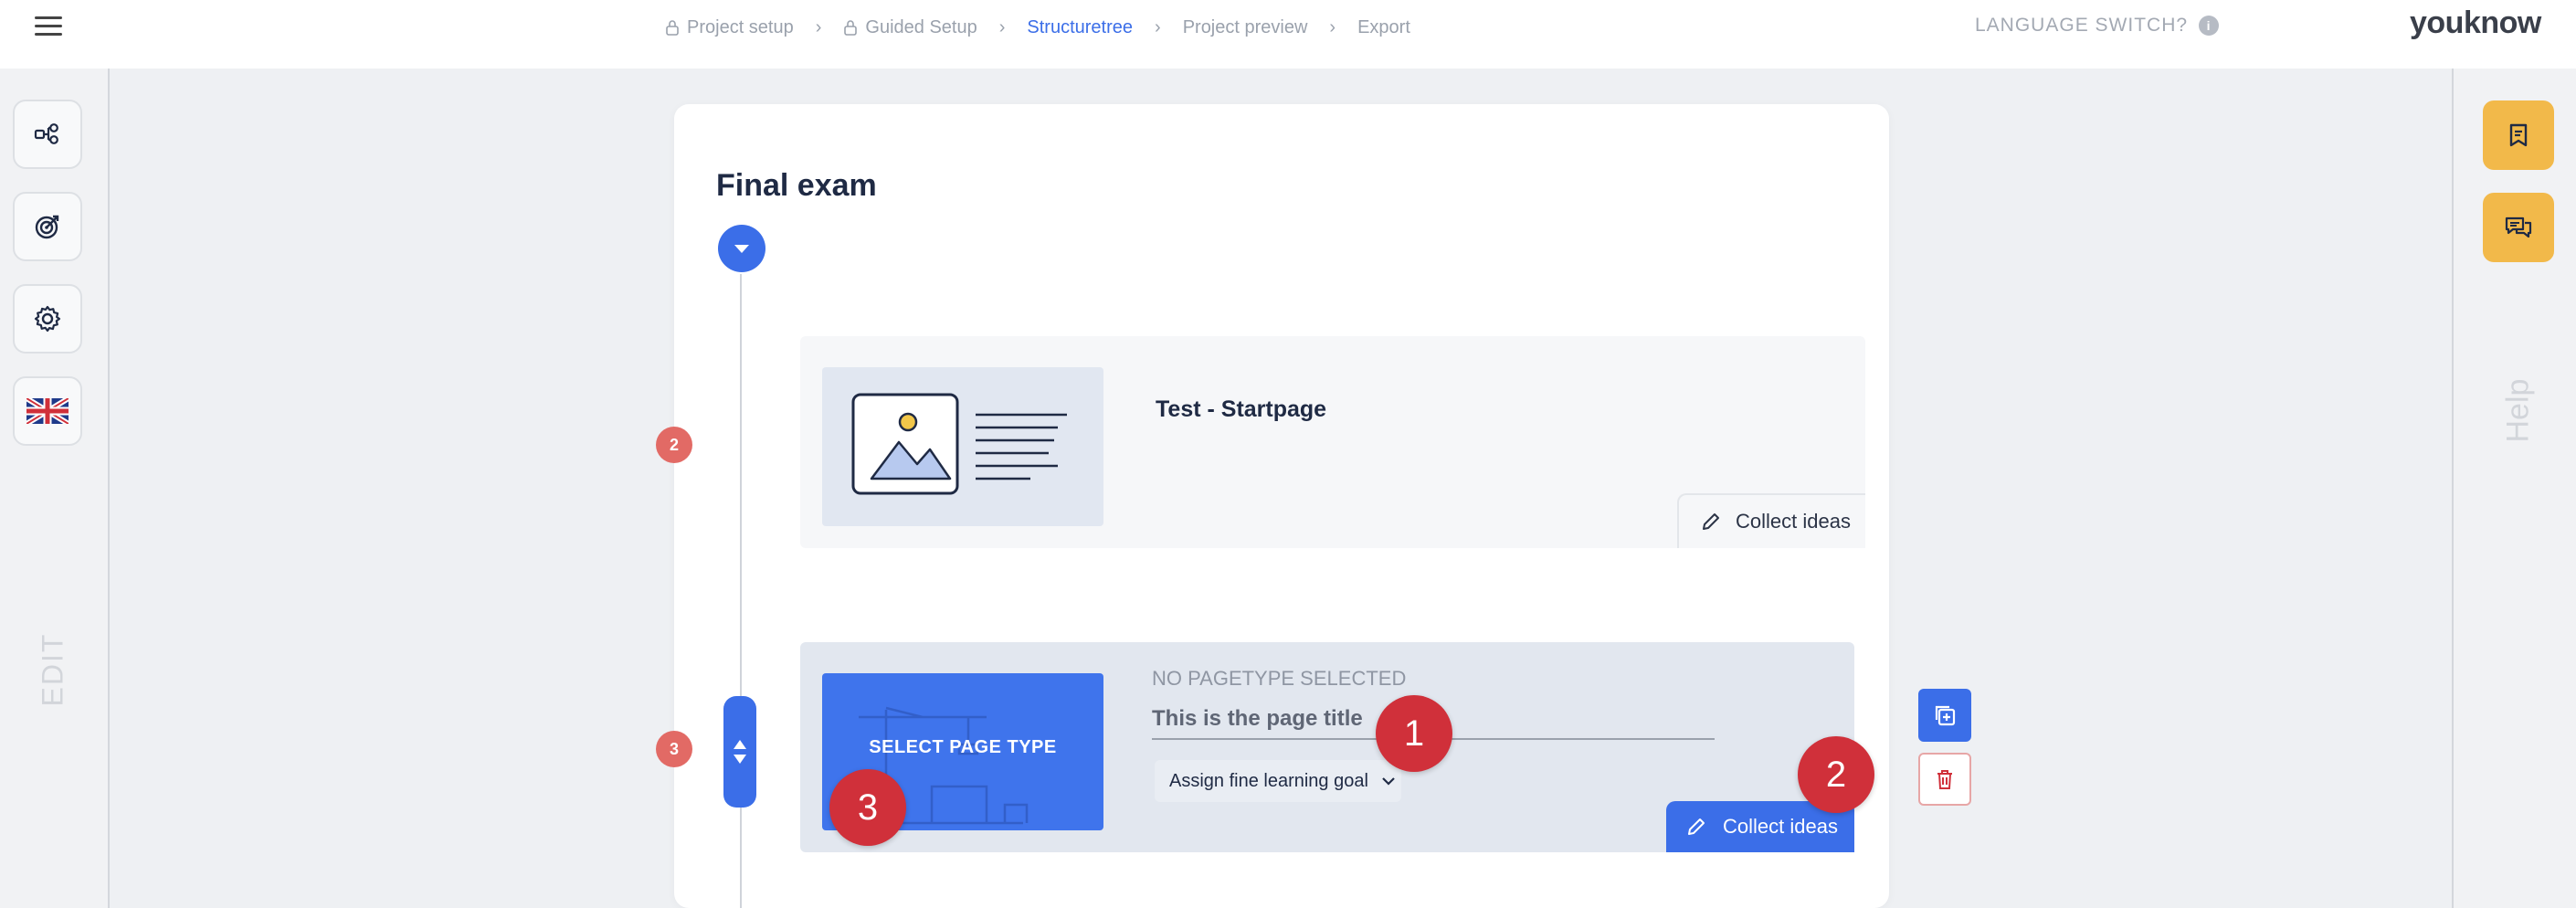  I want to click on caret-down-icon, so click(741, 249).